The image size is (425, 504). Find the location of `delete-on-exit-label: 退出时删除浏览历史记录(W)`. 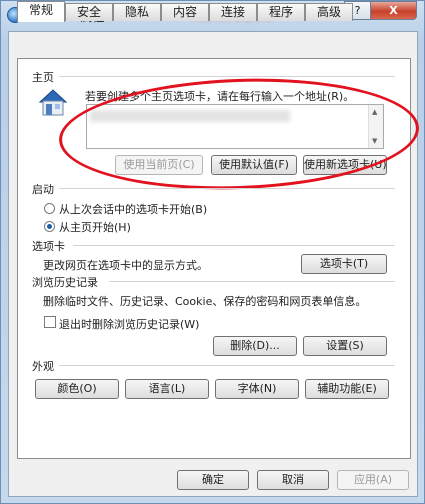

delete-on-exit-label: 退出时删除浏览历史记录(W) is located at coordinates (129, 324).